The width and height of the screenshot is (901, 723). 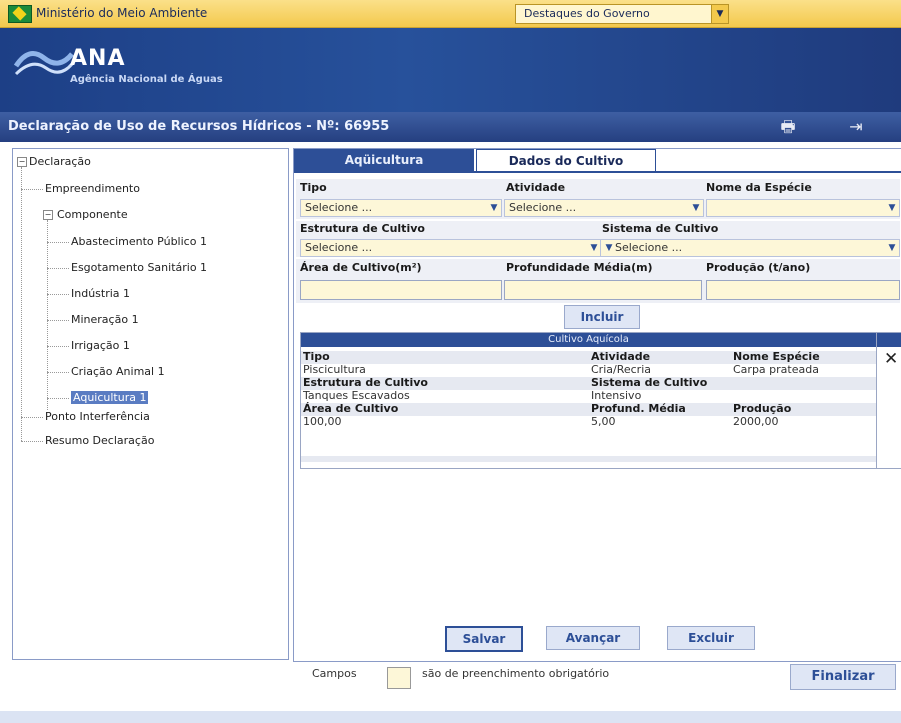 I want to click on tree-item-criacao-animal: Criação Animal 1, so click(x=118, y=371).